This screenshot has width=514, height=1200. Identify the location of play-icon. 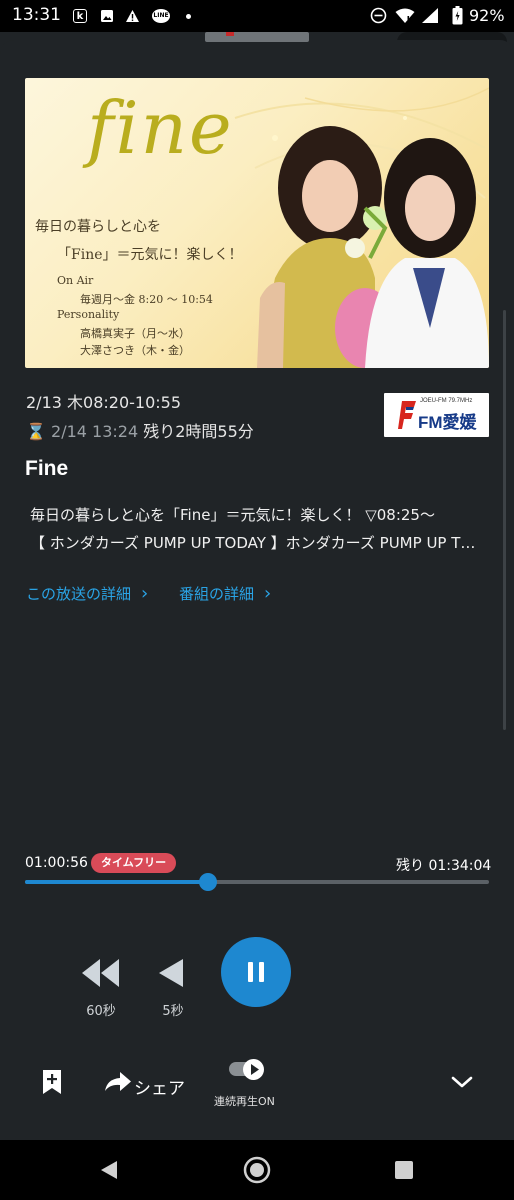
(255, 1069).